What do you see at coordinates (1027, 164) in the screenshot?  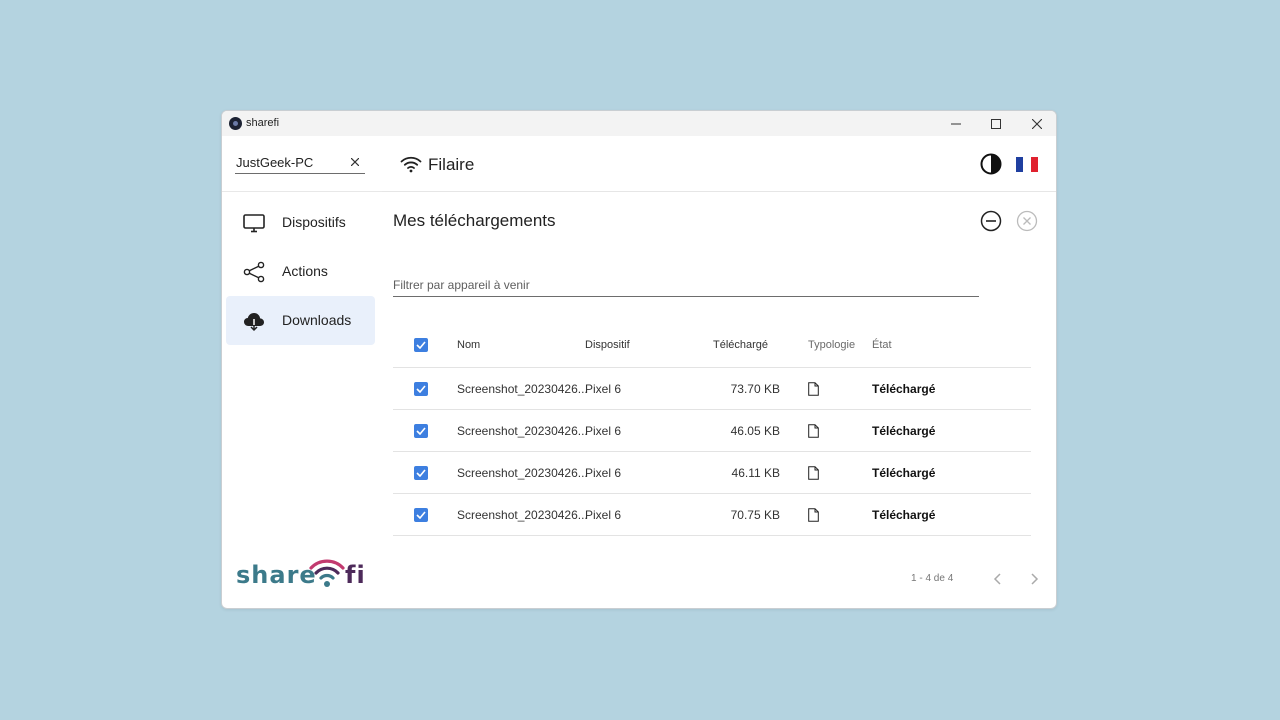 I see `french-flag-icon` at bounding box center [1027, 164].